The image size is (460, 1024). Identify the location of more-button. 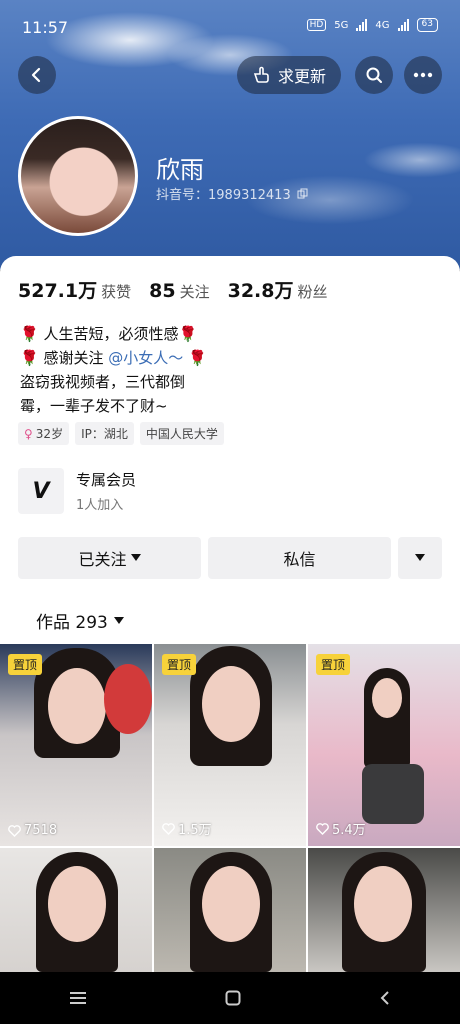
(423, 75).